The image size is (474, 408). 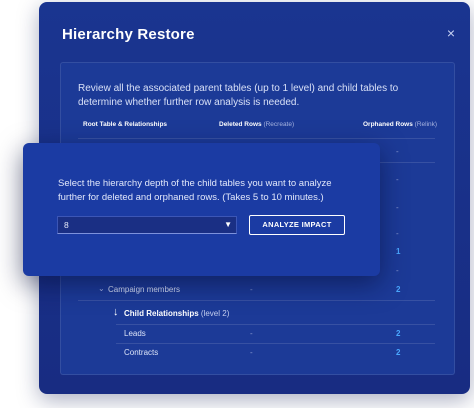 What do you see at coordinates (257, 124) in the screenshot?
I see `column-header-deleted: Deleted Rows (Recreate)` at bounding box center [257, 124].